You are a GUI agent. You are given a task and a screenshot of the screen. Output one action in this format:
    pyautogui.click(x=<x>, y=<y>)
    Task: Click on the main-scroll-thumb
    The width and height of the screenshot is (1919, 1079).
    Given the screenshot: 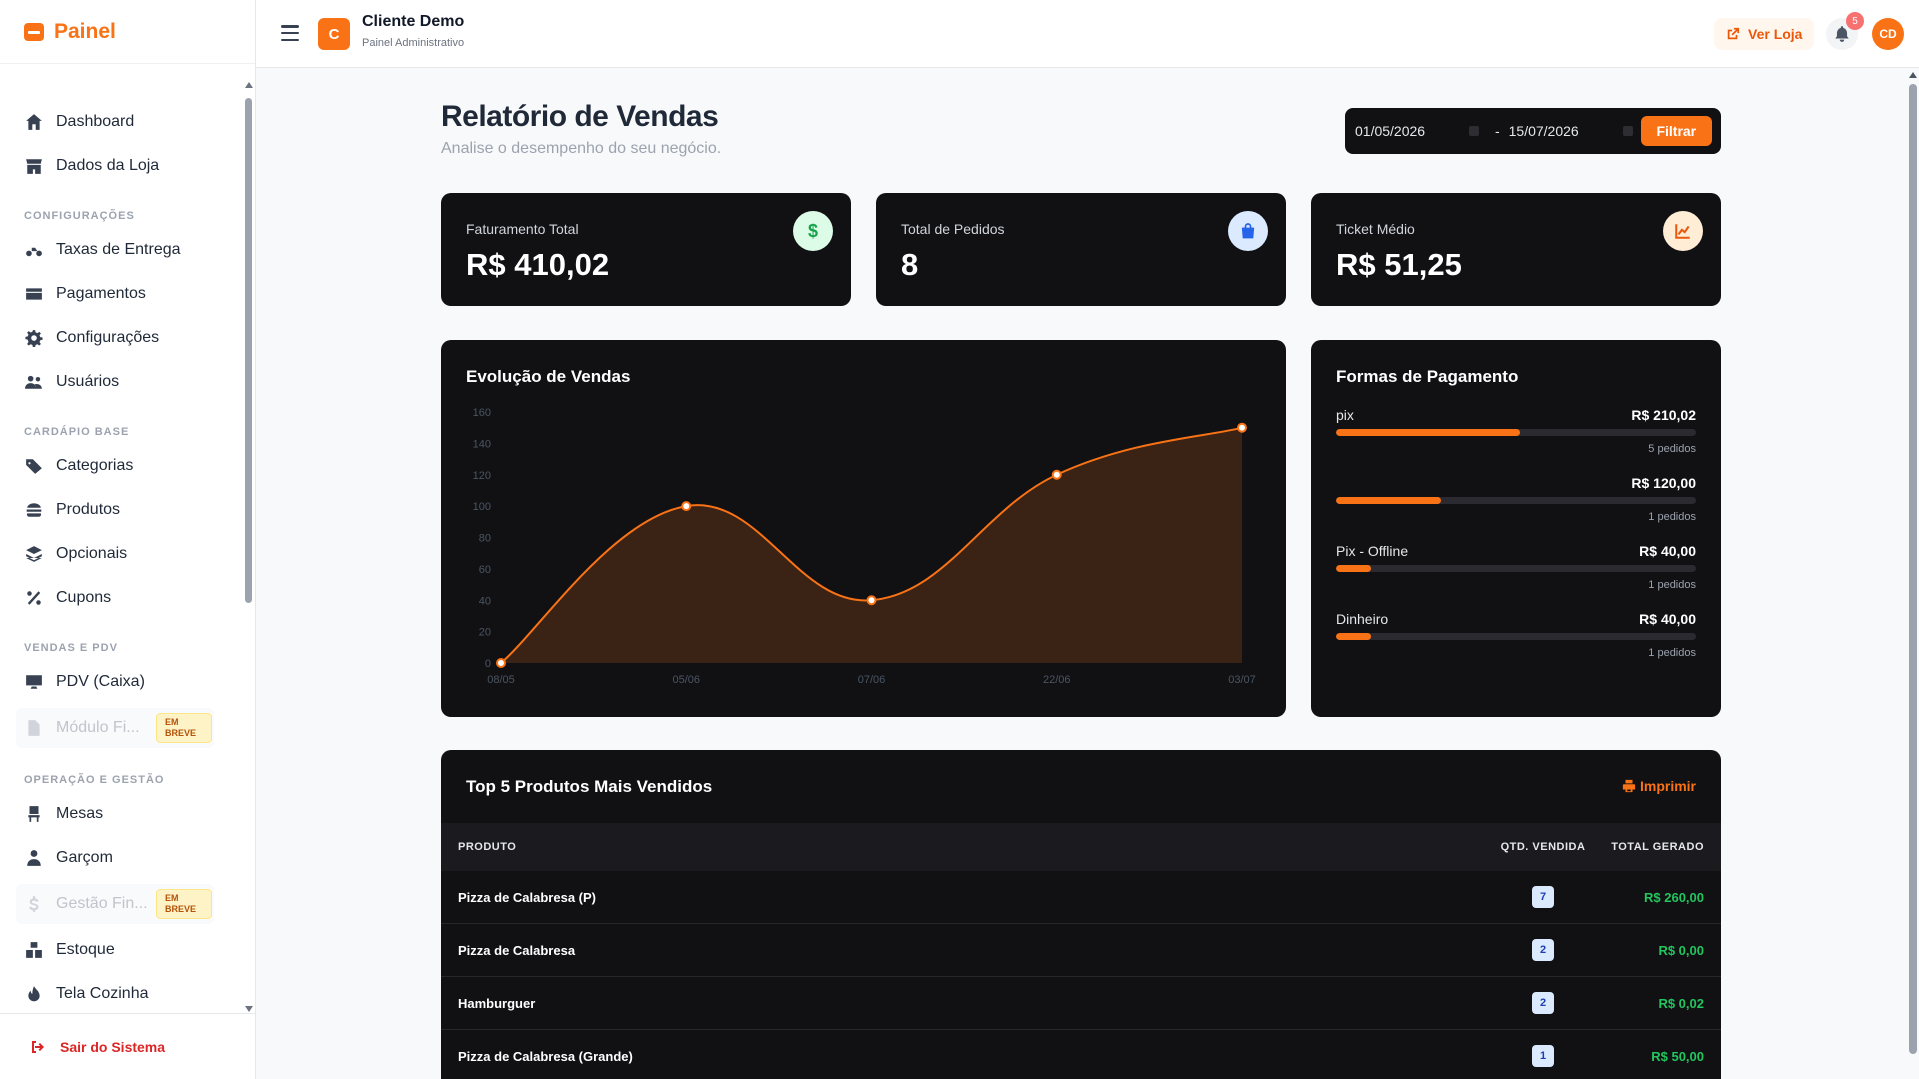 What is the action you would take?
    pyautogui.click(x=1913, y=569)
    